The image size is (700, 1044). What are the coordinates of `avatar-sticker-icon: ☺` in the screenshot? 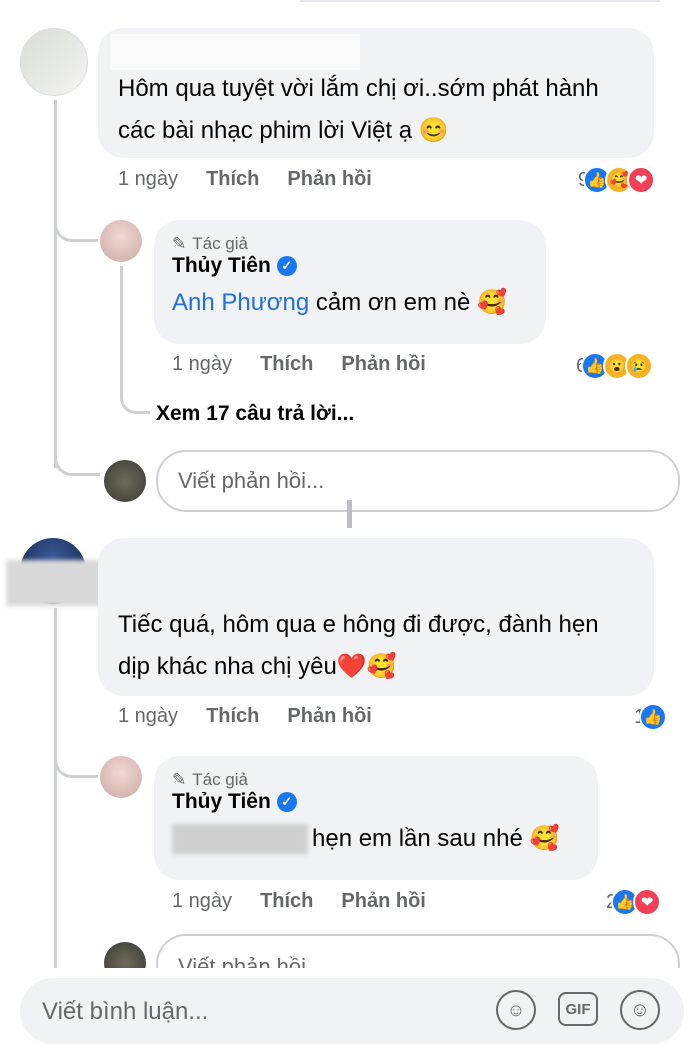 It's located at (516, 1010).